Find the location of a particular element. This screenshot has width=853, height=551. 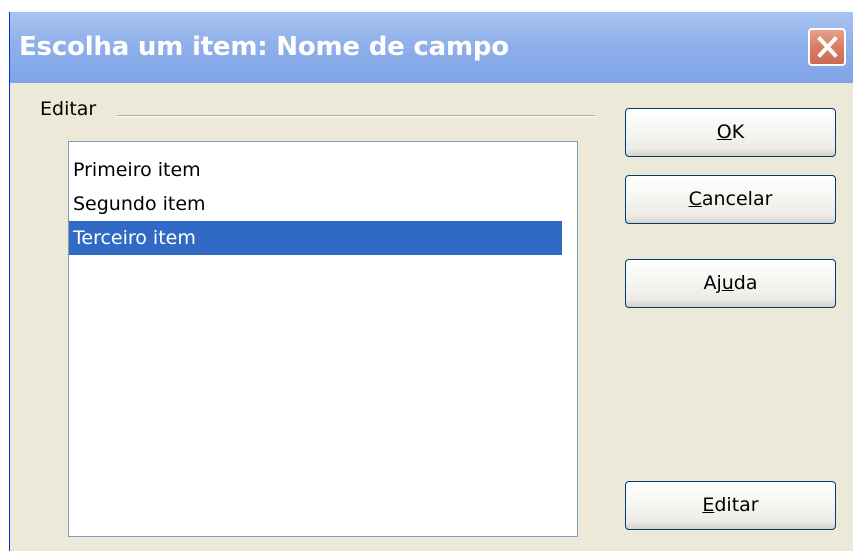

ok-button: OK is located at coordinates (730, 132).